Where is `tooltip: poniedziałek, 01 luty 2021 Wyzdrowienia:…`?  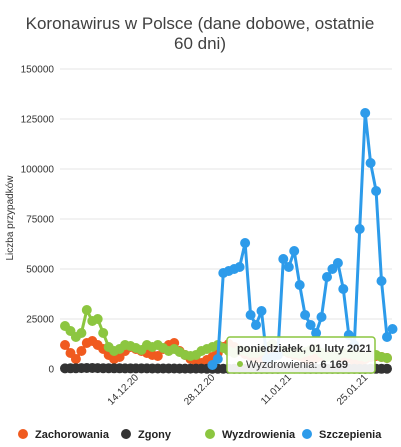 tooltip: poniedziałek, 01 luty 2021 Wyzdrowienia:… is located at coordinates (301, 355).